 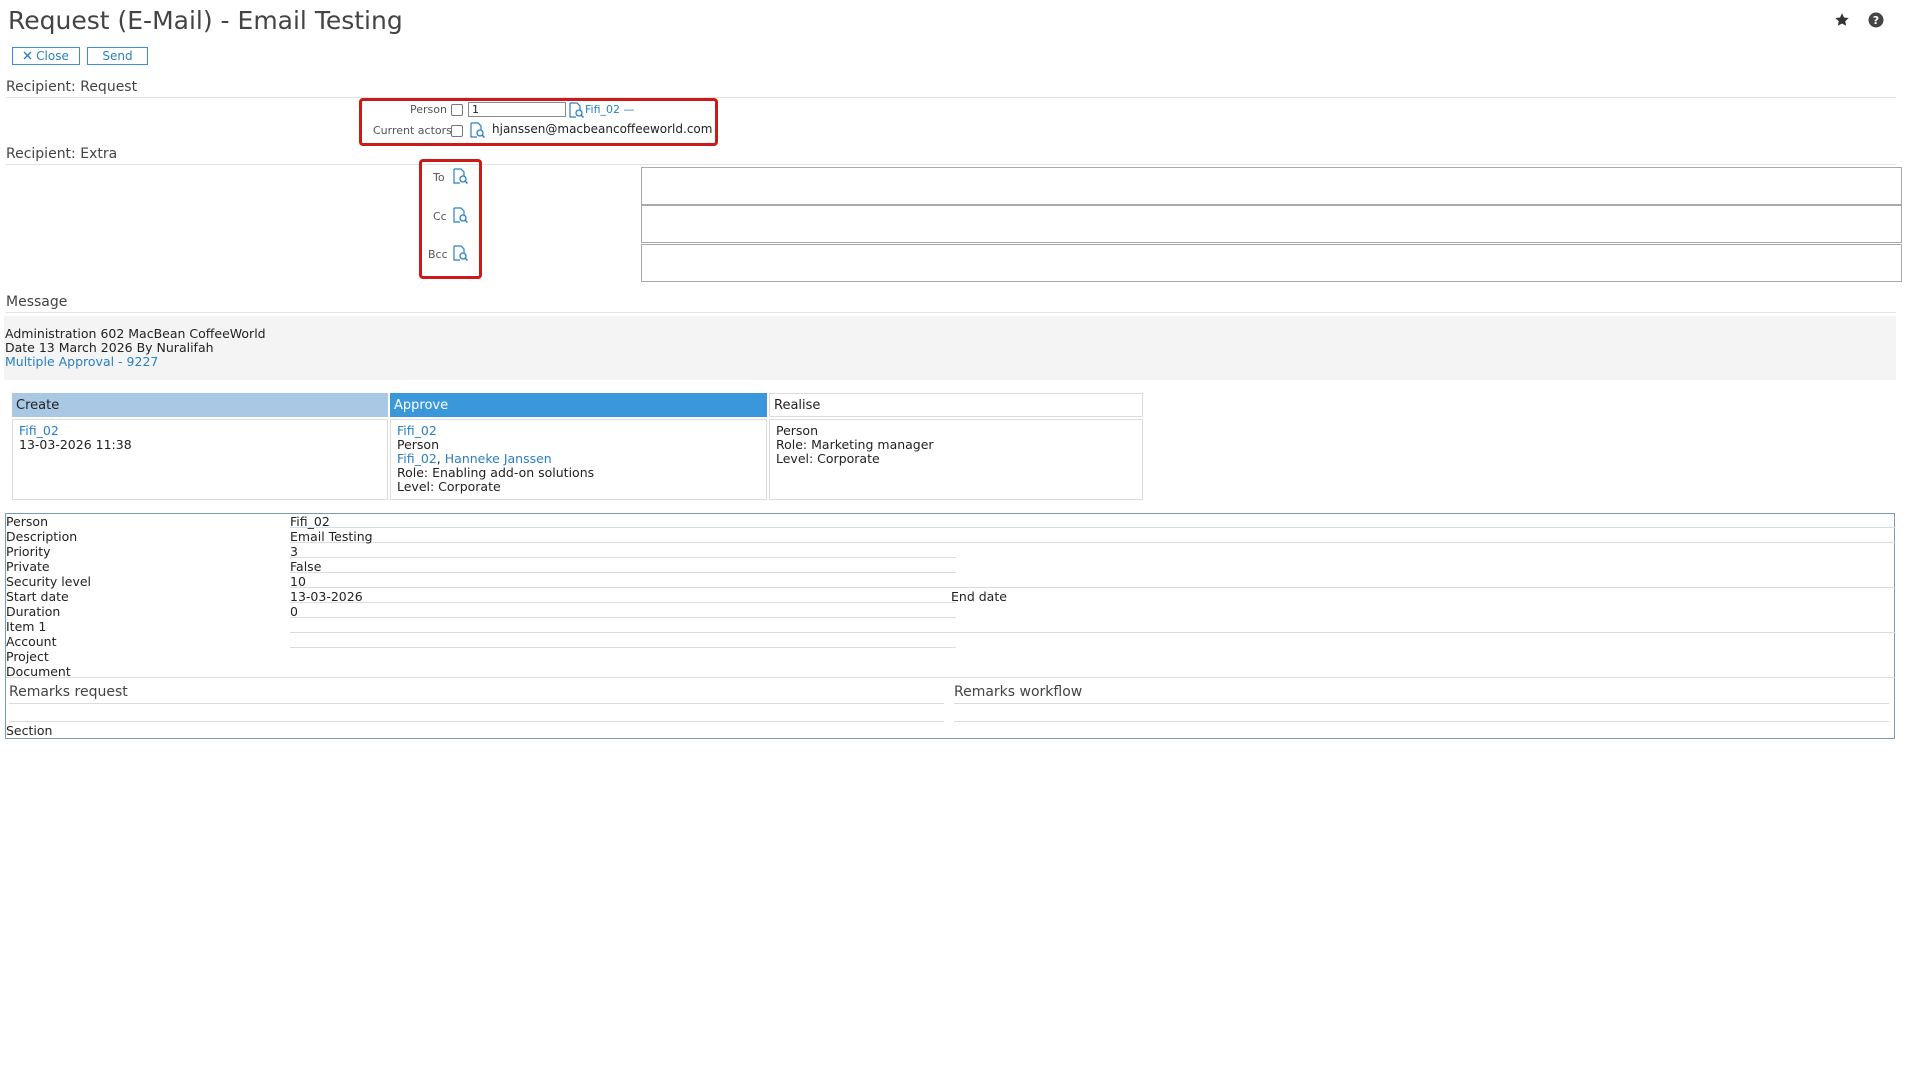 What do you see at coordinates (498, 458) in the screenshot?
I see `approve-actor-link: Hanneke Janssen` at bounding box center [498, 458].